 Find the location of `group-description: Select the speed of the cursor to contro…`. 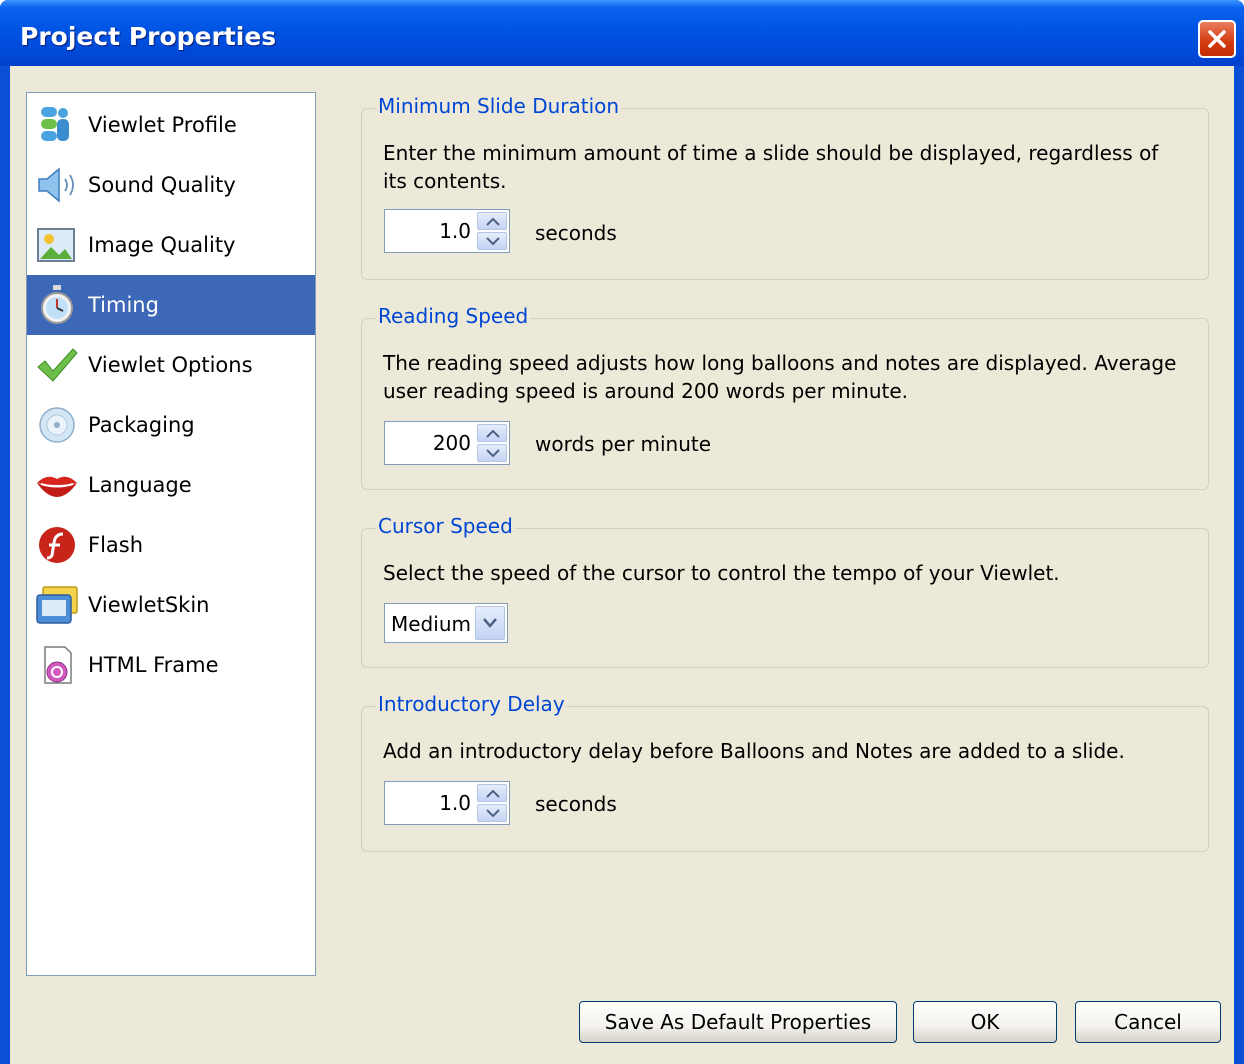

group-description: Select the speed of the cursor to contro… is located at coordinates (721, 573).